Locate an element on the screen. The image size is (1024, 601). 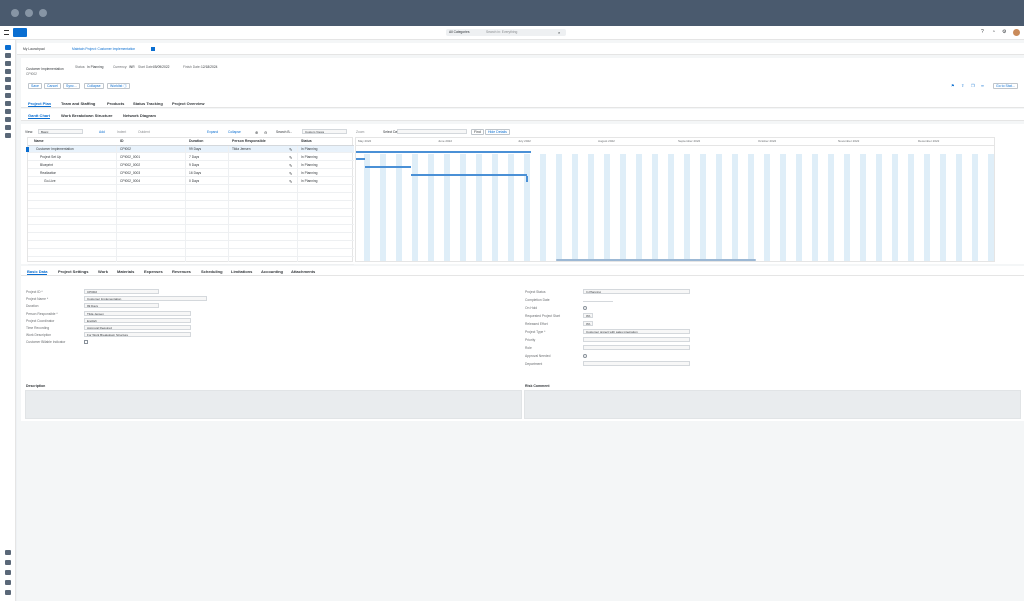
col-id: ID is located at coordinates (121, 141).